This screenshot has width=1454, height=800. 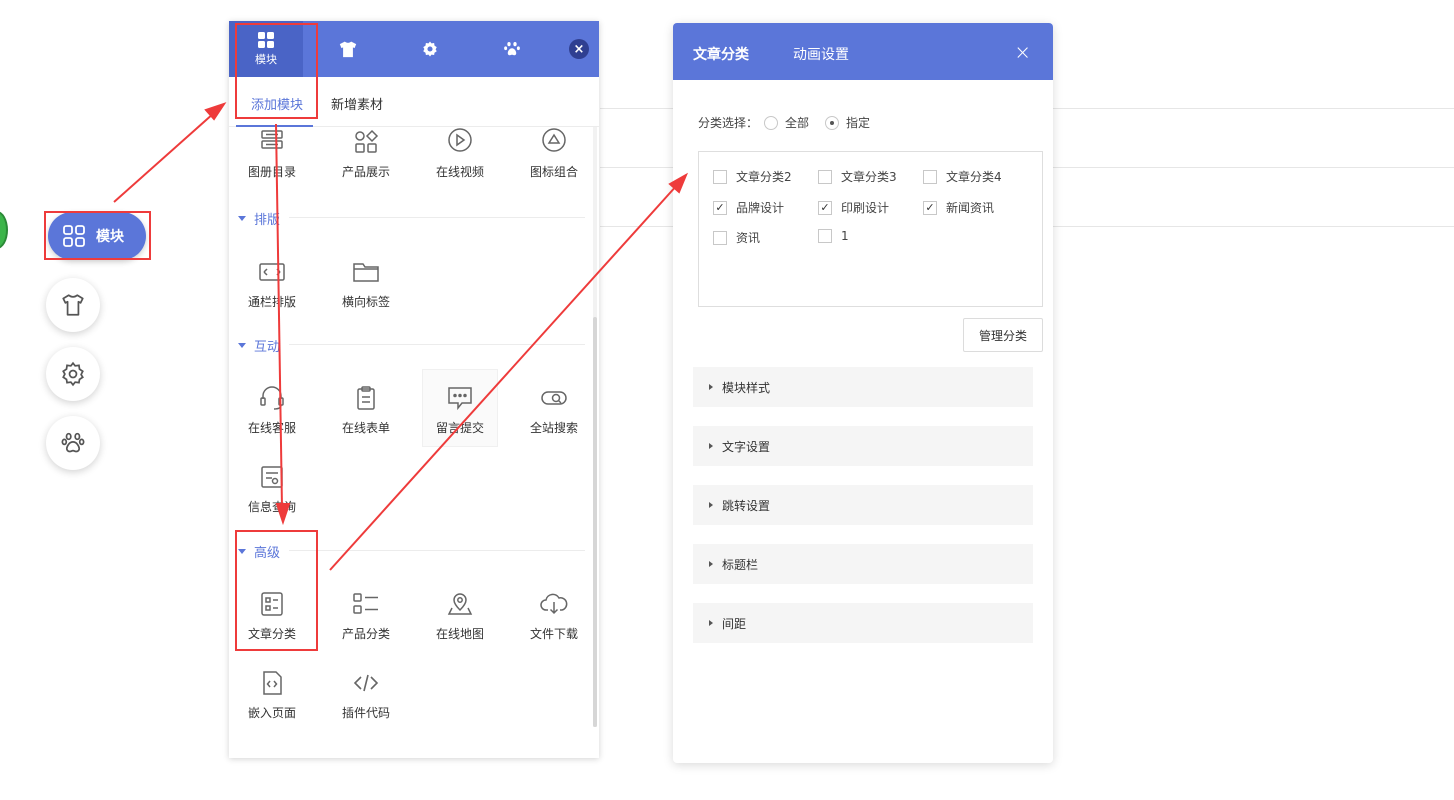 I want to click on dock-baidu-button, so click(x=73, y=443).